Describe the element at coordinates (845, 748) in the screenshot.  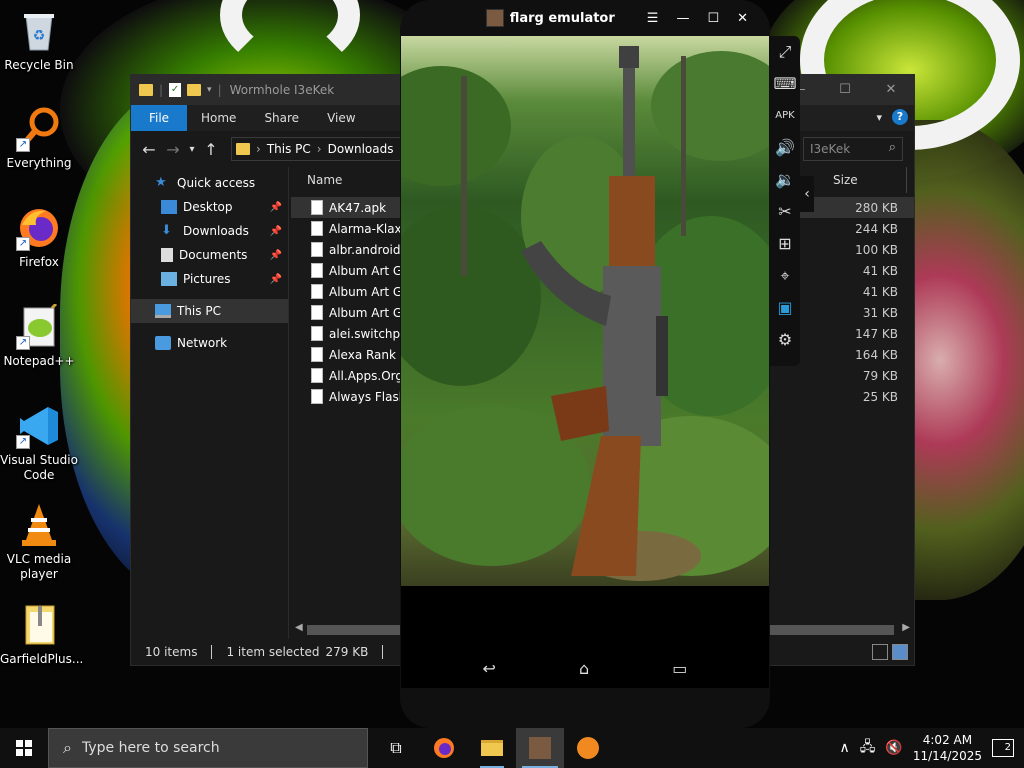
I see `show-hidden-icons-icon: ∧` at that location.